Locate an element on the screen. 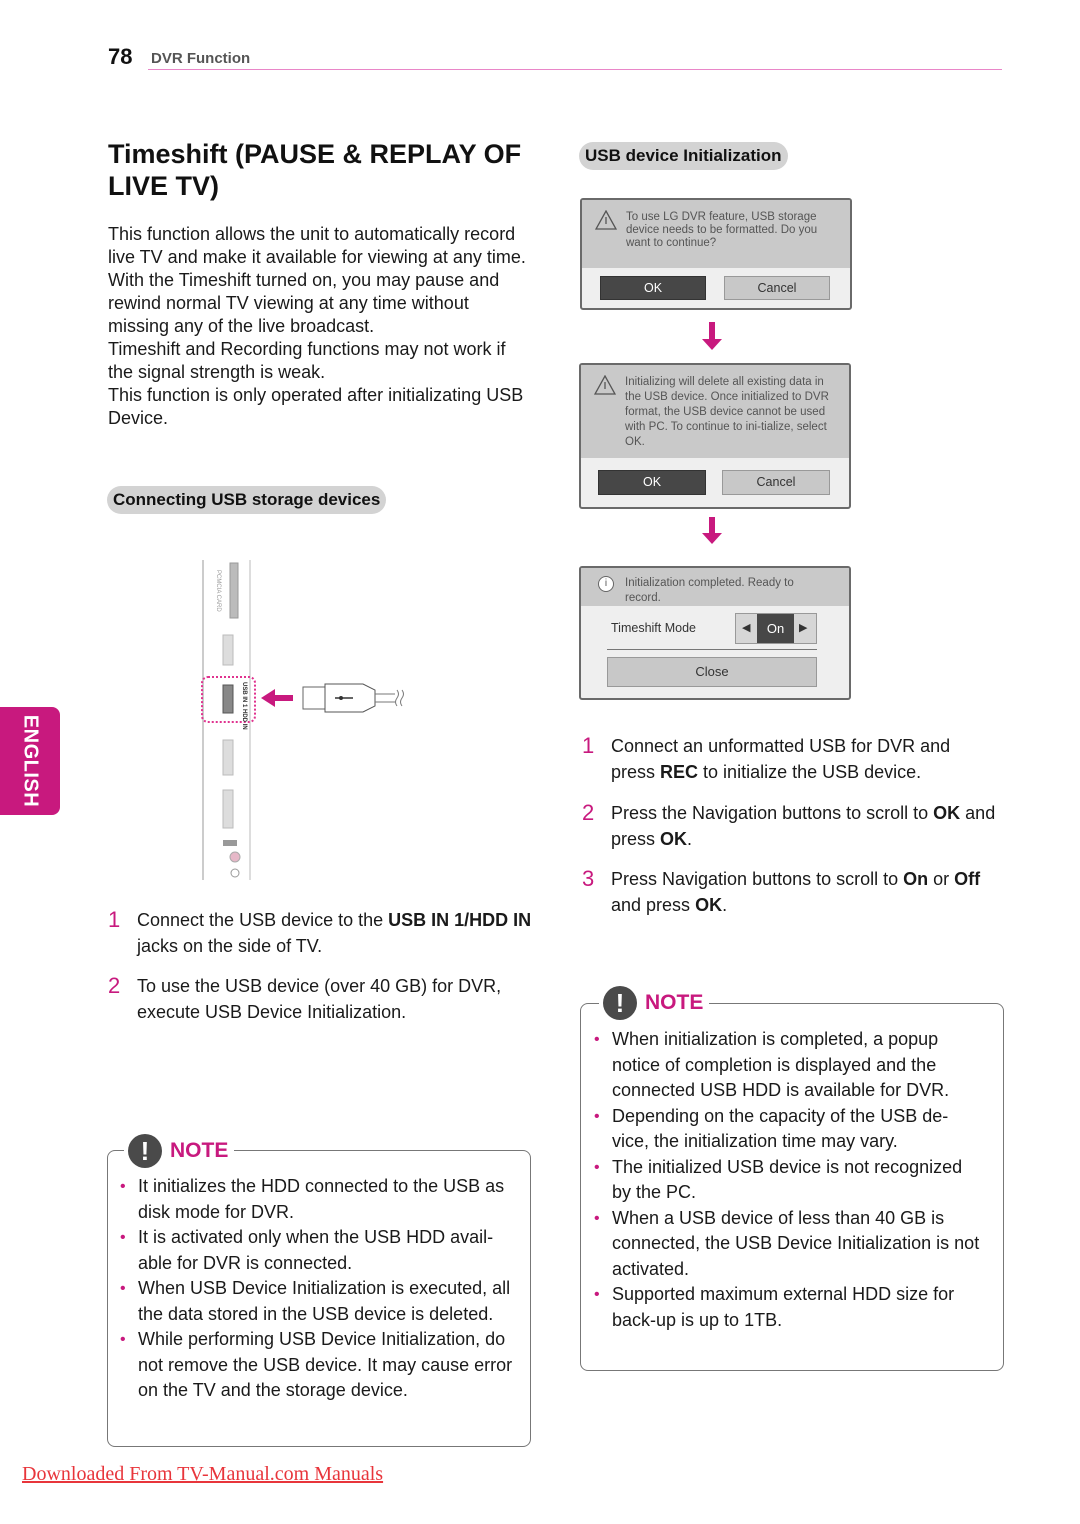 Image resolution: width=1080 pixels, height=1524 pixels. left-arrow-icon: ◀ is located at coordinates (746, 627).